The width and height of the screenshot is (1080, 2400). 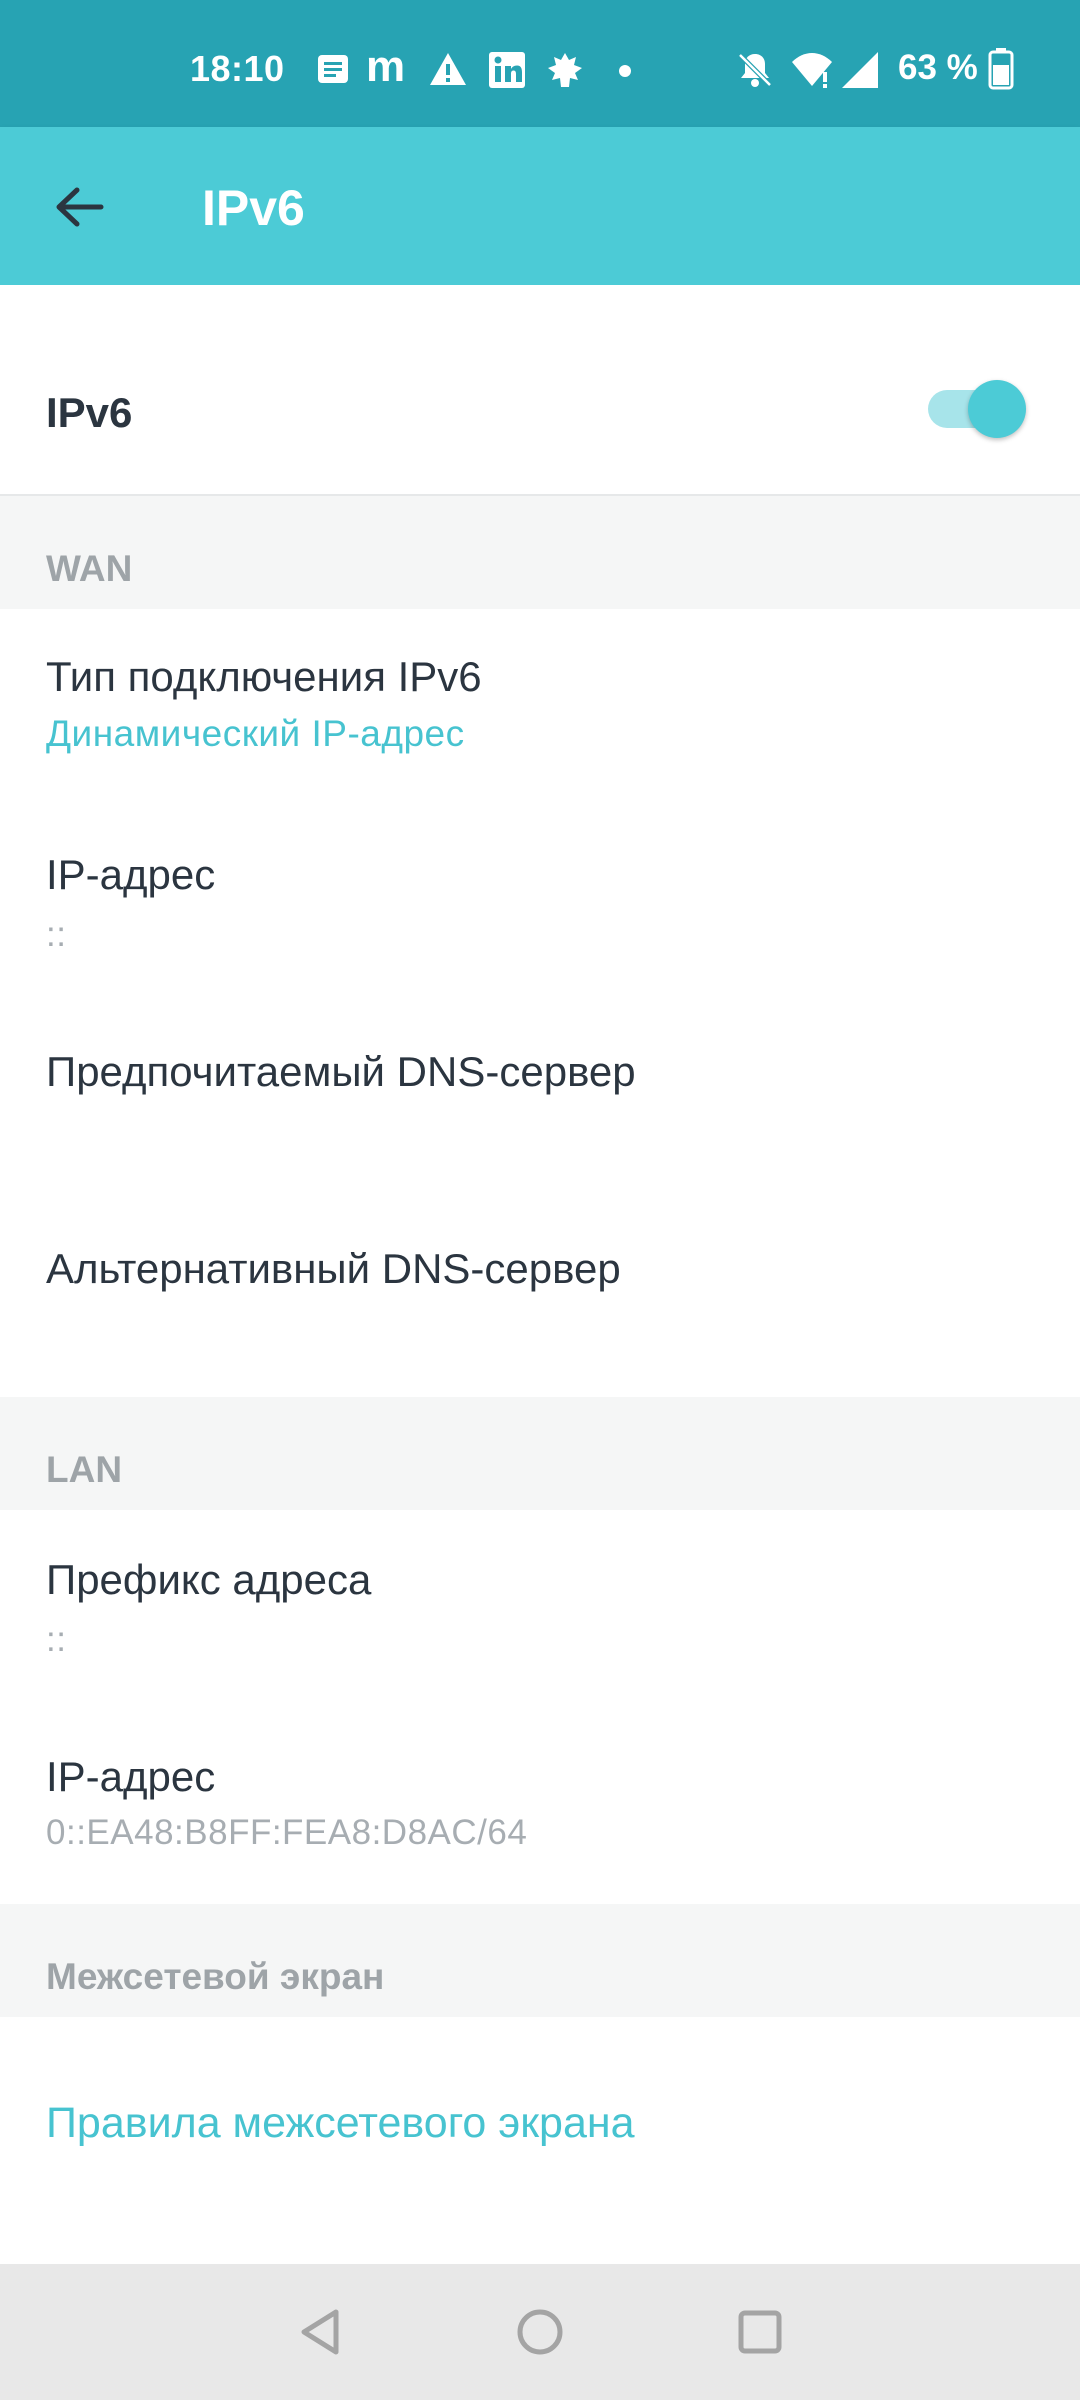 I want to click on dot-icon, so click(x=625, y=73).